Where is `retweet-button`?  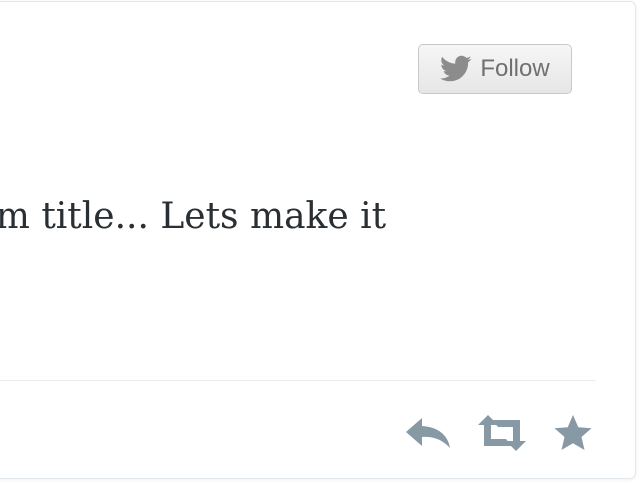
retweet-button is located at coordinates (502, 433).